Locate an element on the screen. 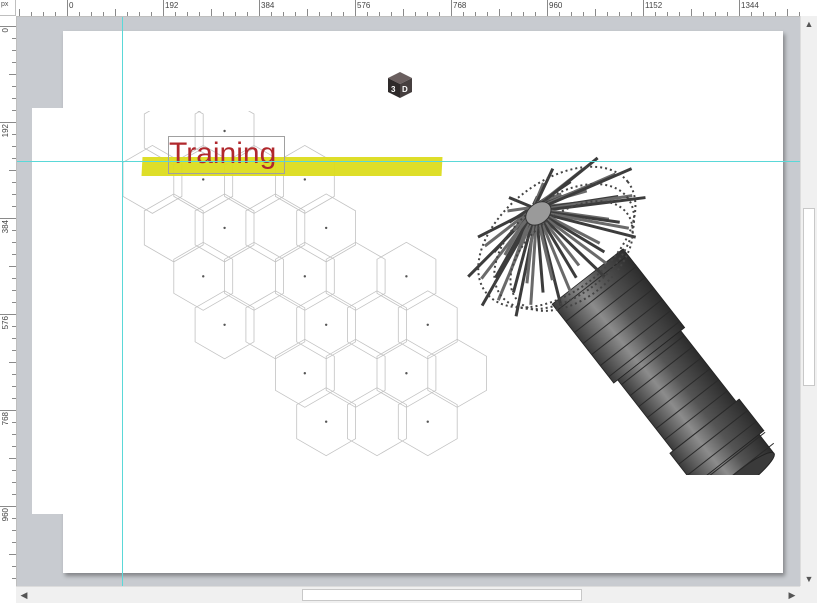  scroll-corner is located at coordinates (808, 594).